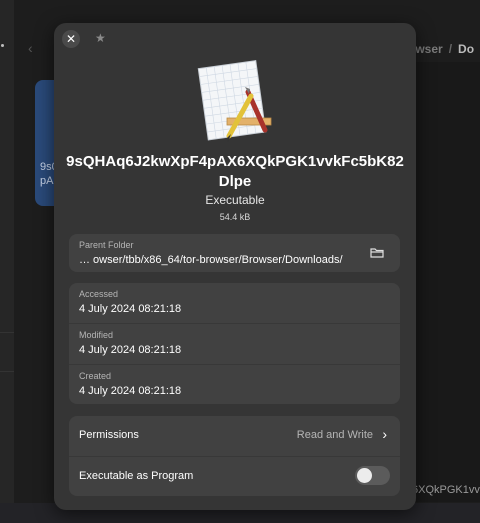 The height and width of the screenshot is (523, 480). I want to click on right-pane, so click(448, 282).